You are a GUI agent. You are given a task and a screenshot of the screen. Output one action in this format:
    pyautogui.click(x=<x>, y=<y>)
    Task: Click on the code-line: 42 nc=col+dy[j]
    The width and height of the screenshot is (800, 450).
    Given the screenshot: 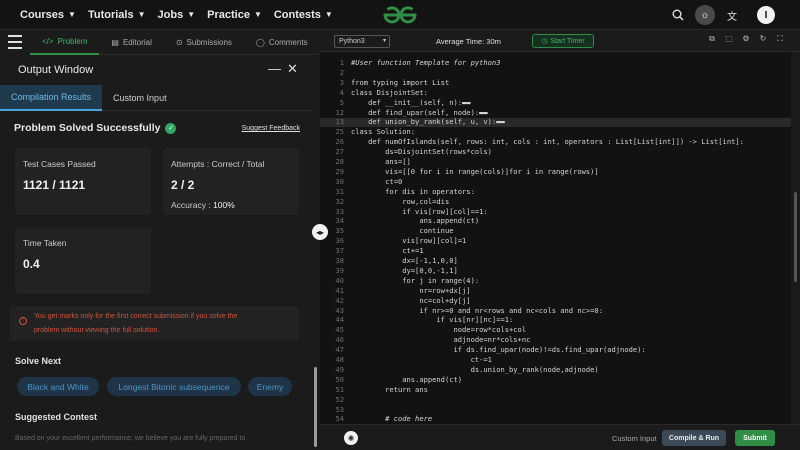 What is the action you would take?
    pyautogui.click(x=555, y=300)
    